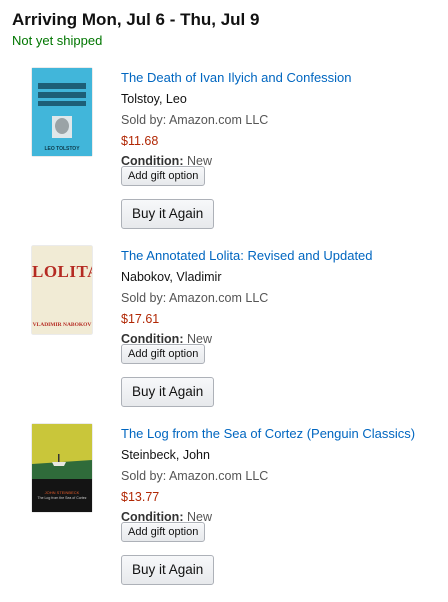 Image resolution: width=448 pixels, height=602 pixels. Describe the element at coordinates (62, 498) in the screenshot. I see `cover-title-text: The Log from the Sea of Cortez` at that location.